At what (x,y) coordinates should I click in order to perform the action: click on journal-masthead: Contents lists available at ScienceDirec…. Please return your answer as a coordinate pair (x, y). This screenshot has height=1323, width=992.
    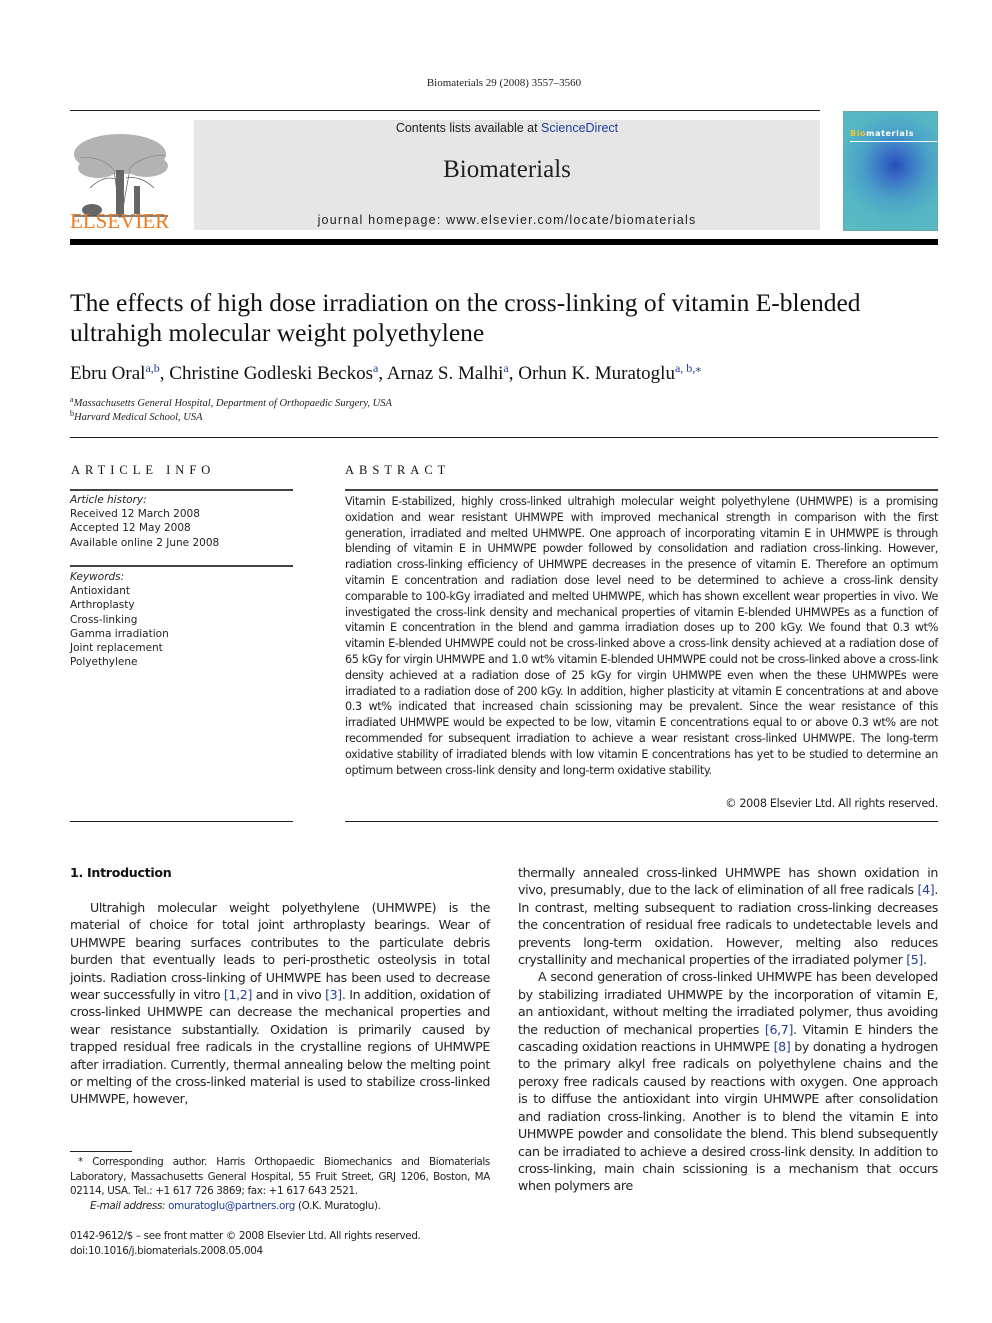
    Looking at the image, I should click on (507, 175).